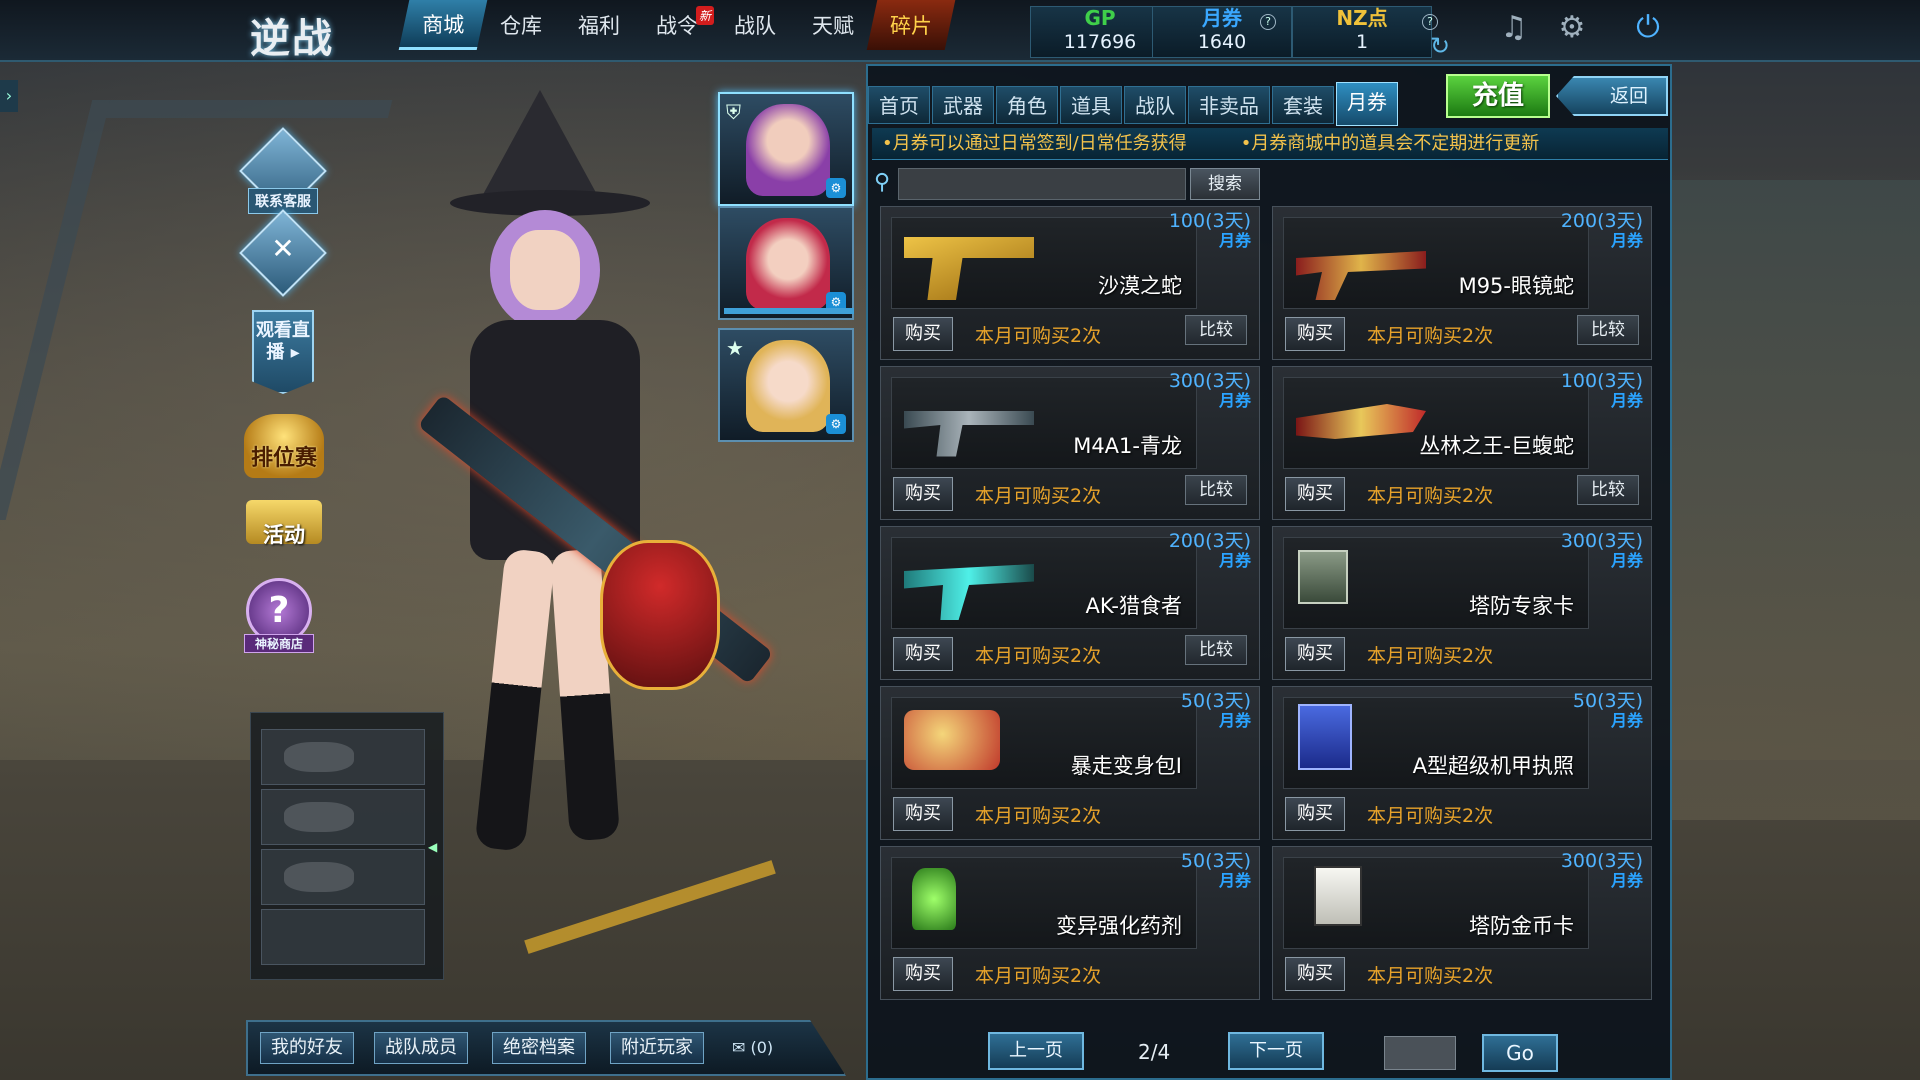 The height and width of the screenshot is (1080, 1920). What do you see at coordinates (755, 25) in the screenshot?
I see `nav-team: 战队` at bounding box center [755, 25].